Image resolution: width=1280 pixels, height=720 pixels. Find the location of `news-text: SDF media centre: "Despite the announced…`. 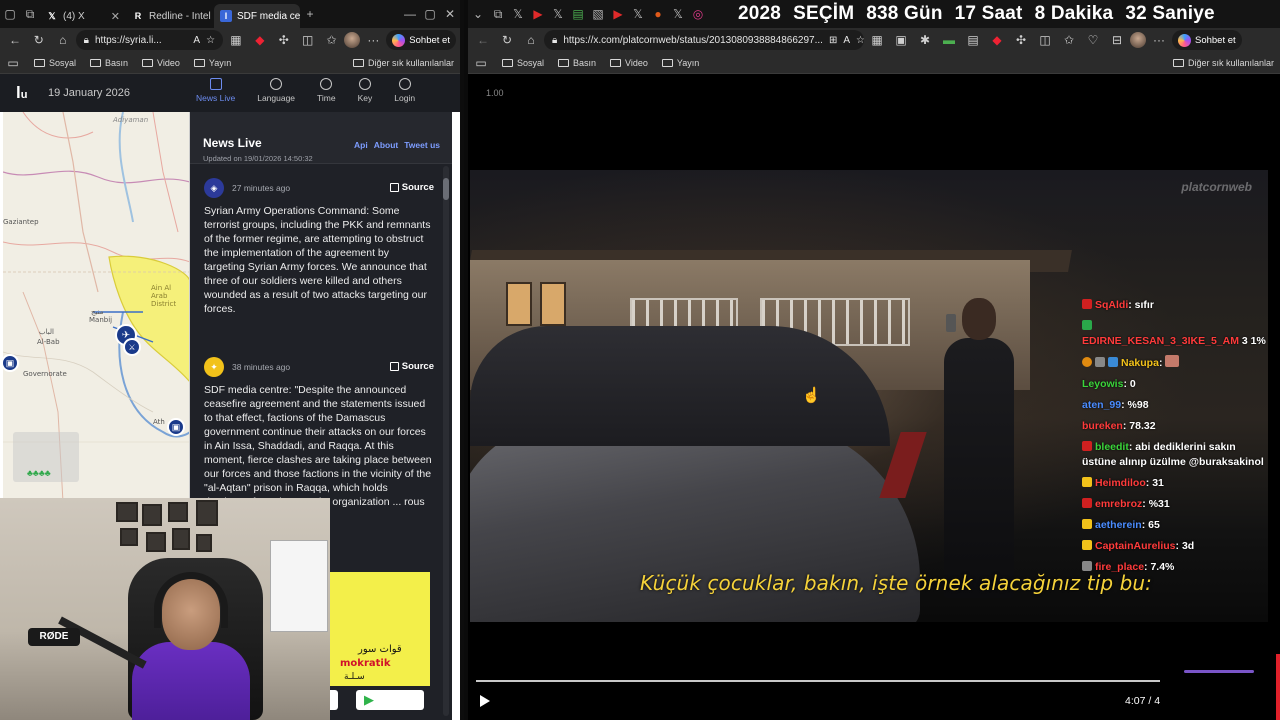

news-text: SDF media centre: "Despite the announced… is located at coordinates (318, 450).